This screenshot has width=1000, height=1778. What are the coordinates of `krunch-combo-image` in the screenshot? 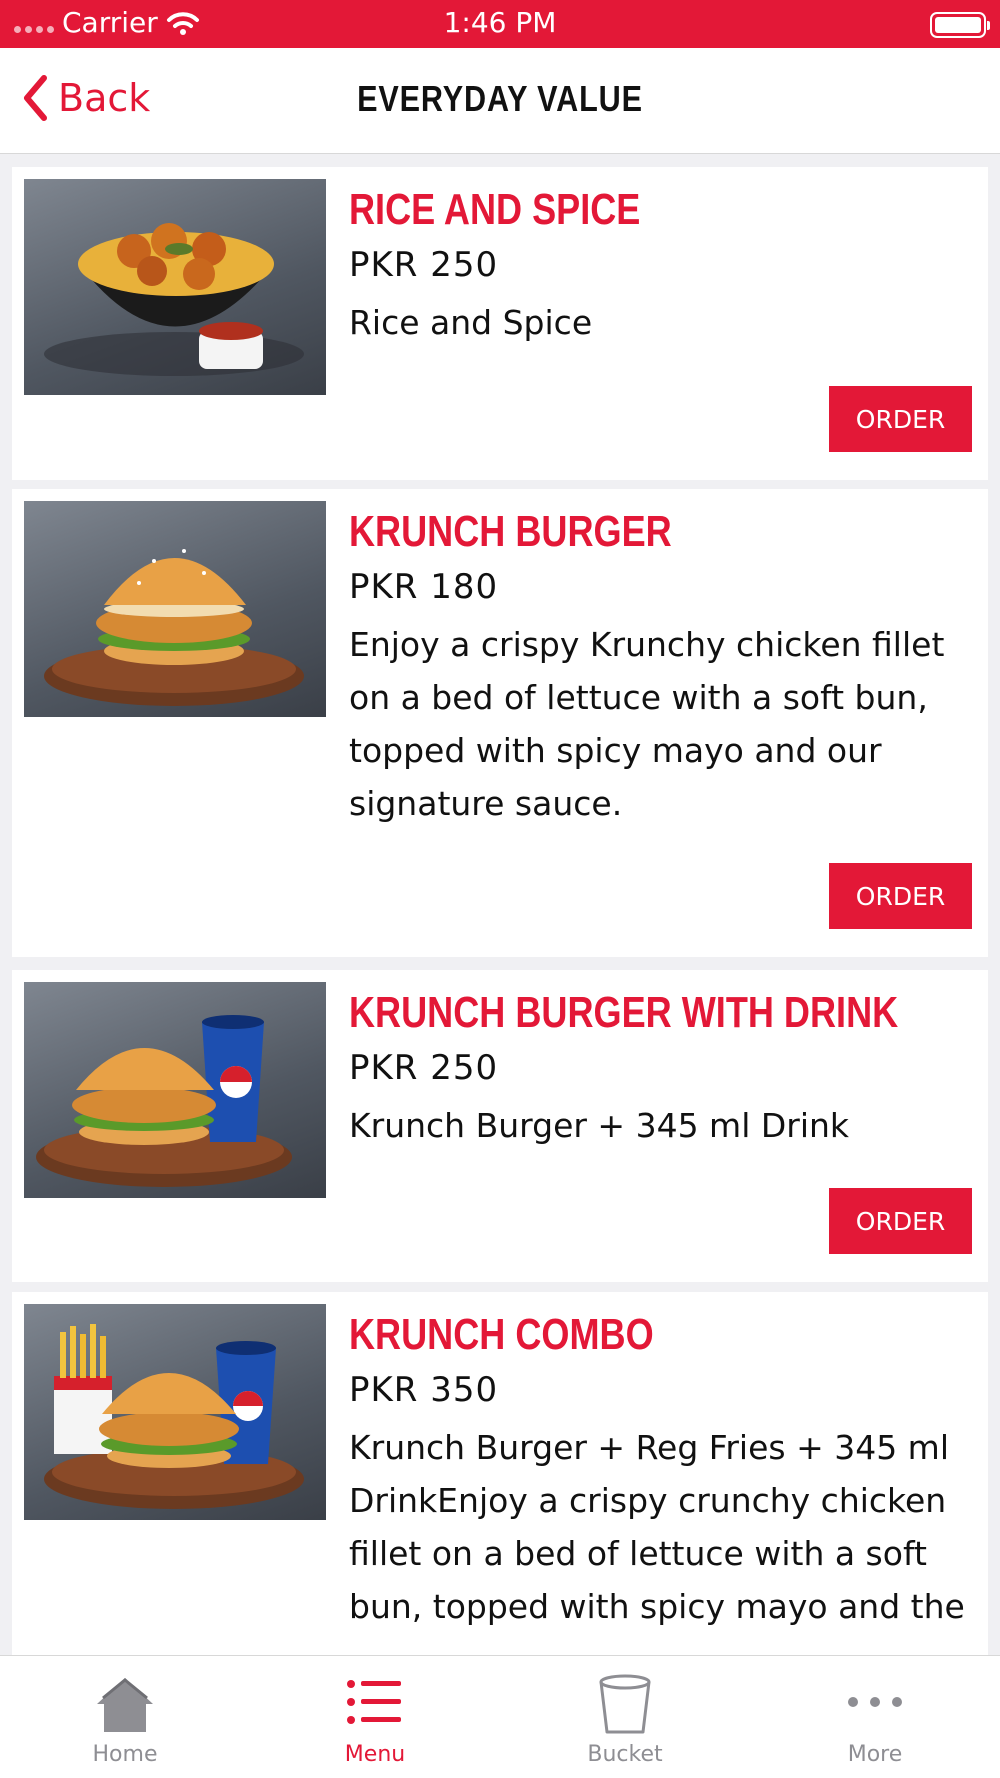 It's located at (175, 1412).